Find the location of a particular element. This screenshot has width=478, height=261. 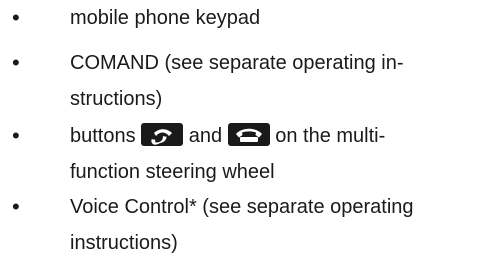

list-item-line: Voice Control* (see separate operating is located at coordinates (242, 207).